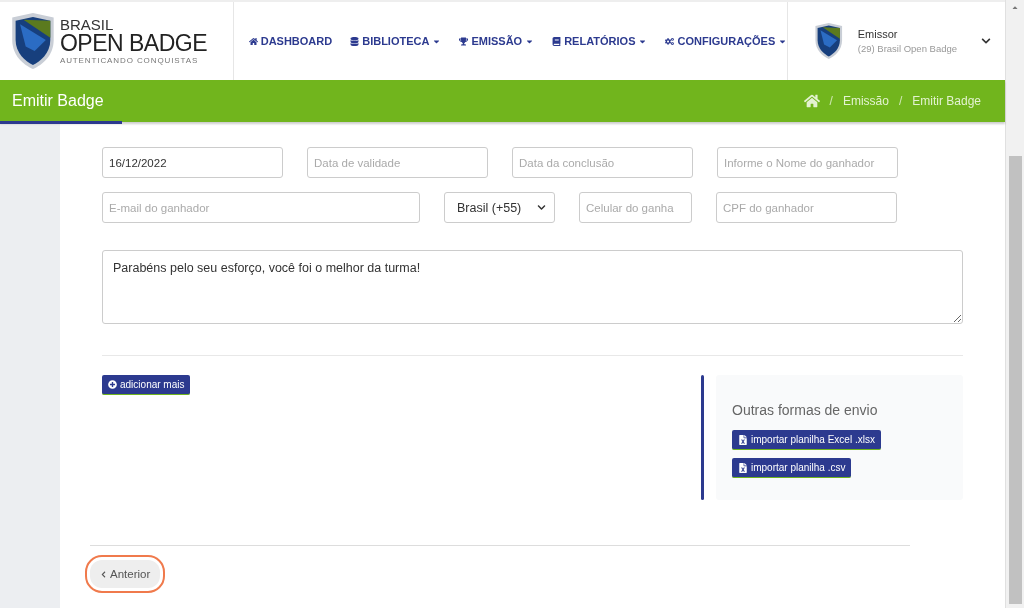 The width and height of the screenshot is (1024, 608). What do you see at coordinates (792, 468) in the screenshot?
I see `import-button: importar planilha .csv` at bounding box center [792, 468].